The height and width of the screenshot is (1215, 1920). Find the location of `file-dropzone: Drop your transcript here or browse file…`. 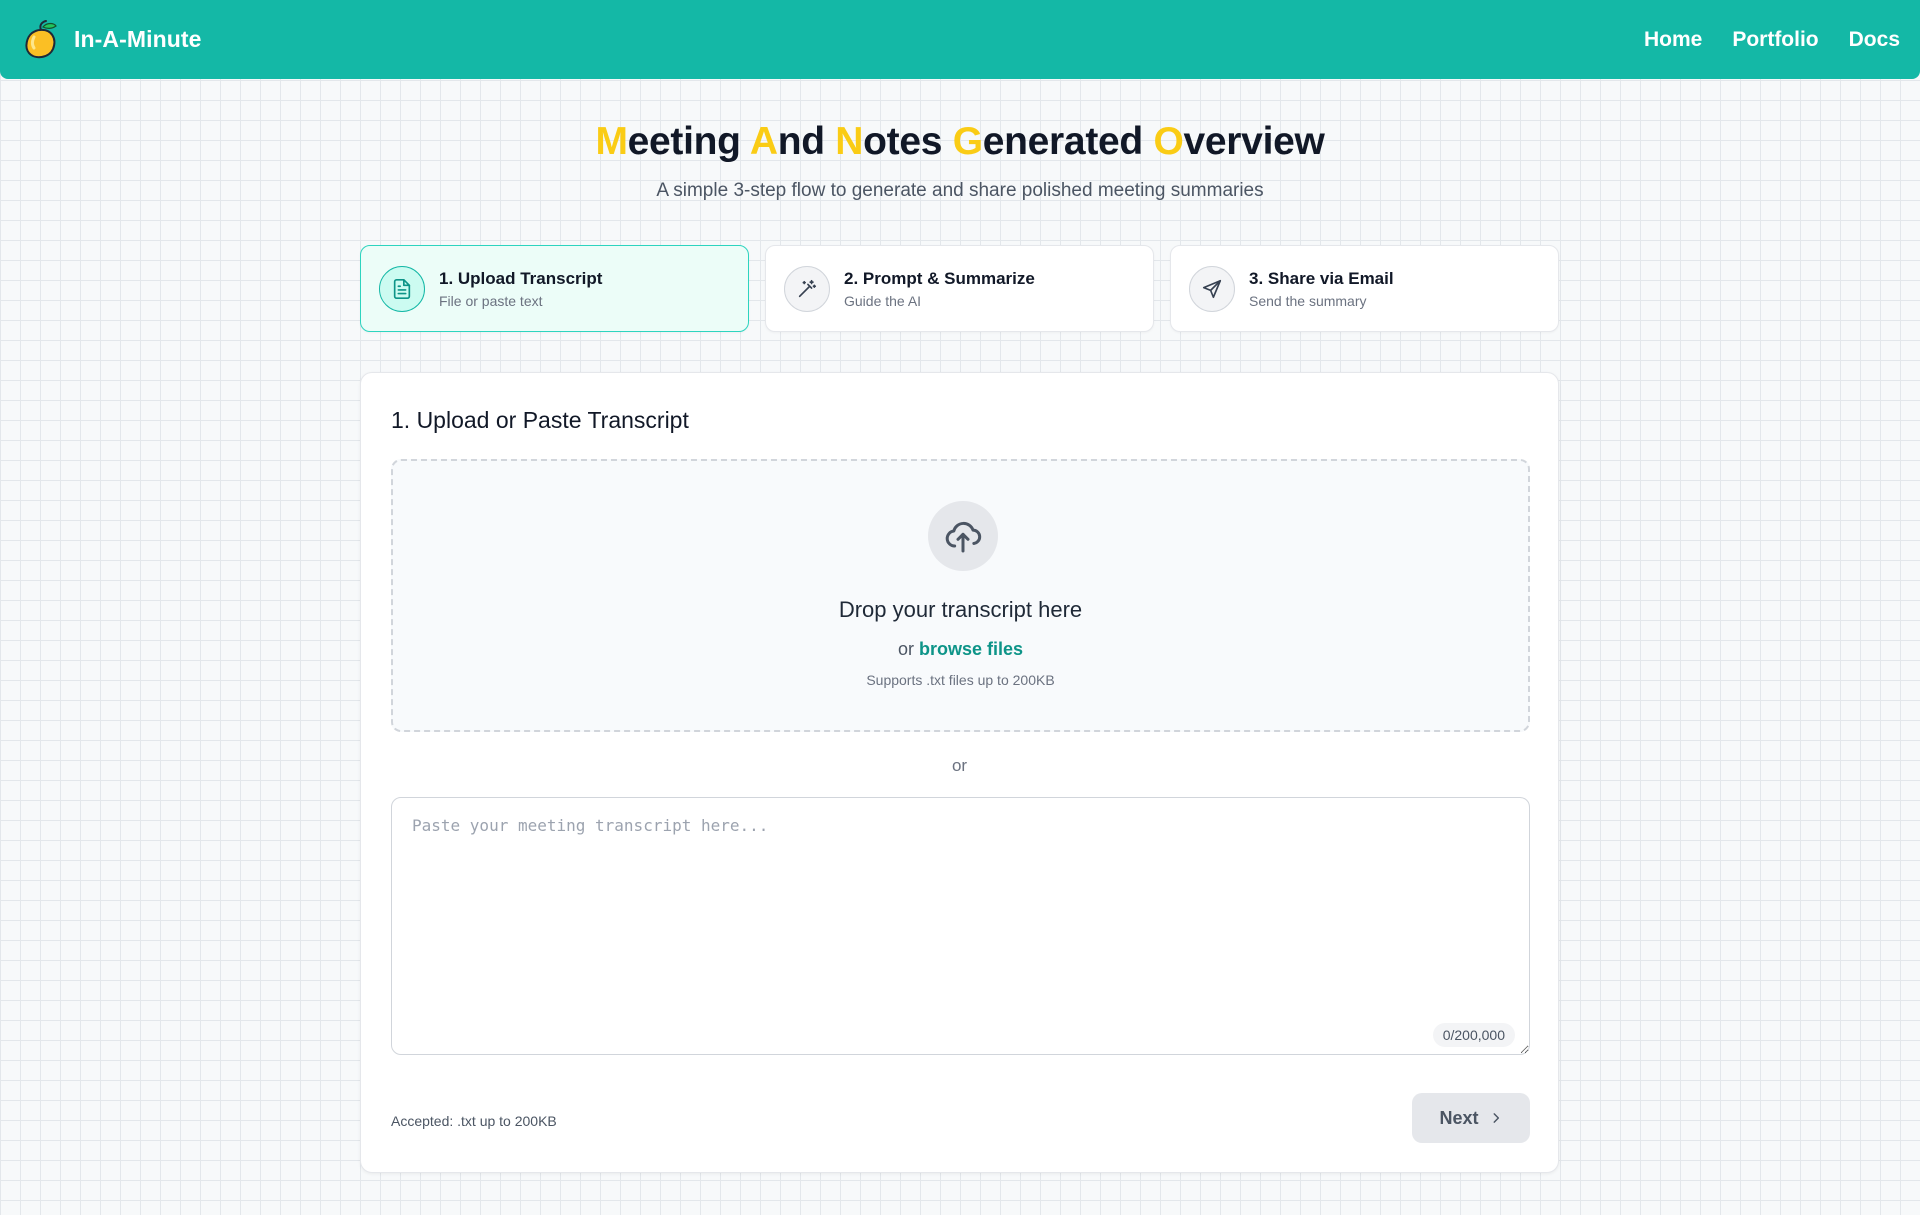

file-dropzone: Drop your transcript here or browse file… is located at coordinates (960, 595).